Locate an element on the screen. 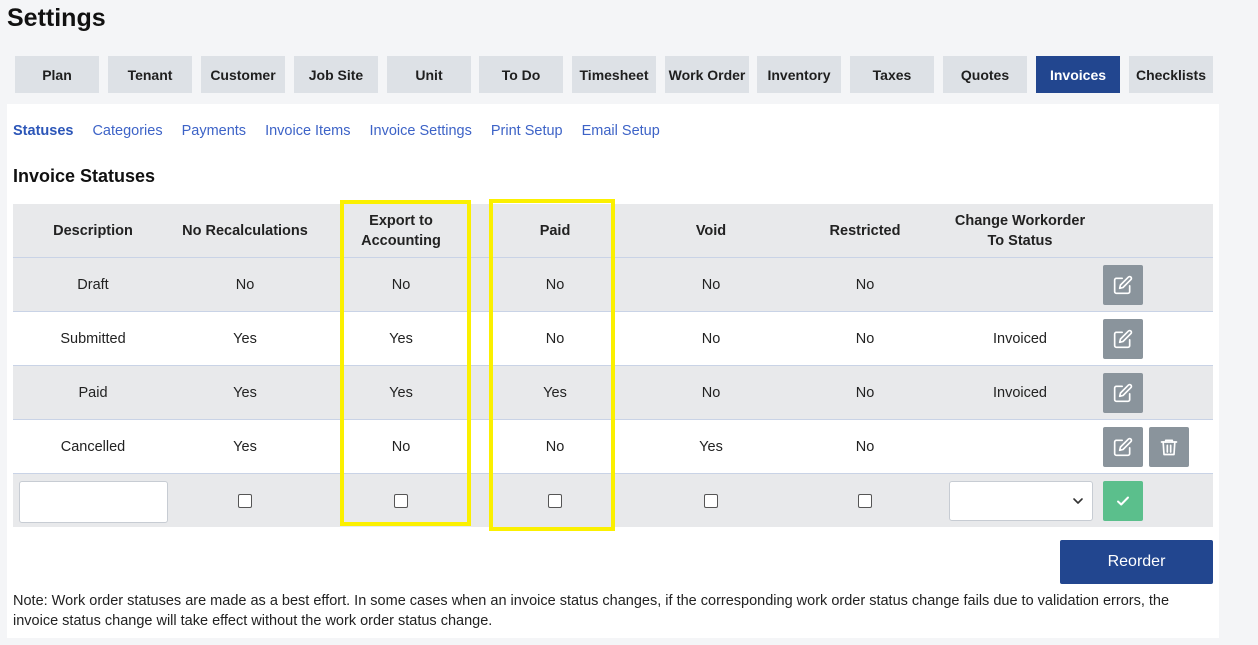 The height and width of the screenshot is (645, 1258). column-header-paid: Paid is located at coordinates (555, 230).